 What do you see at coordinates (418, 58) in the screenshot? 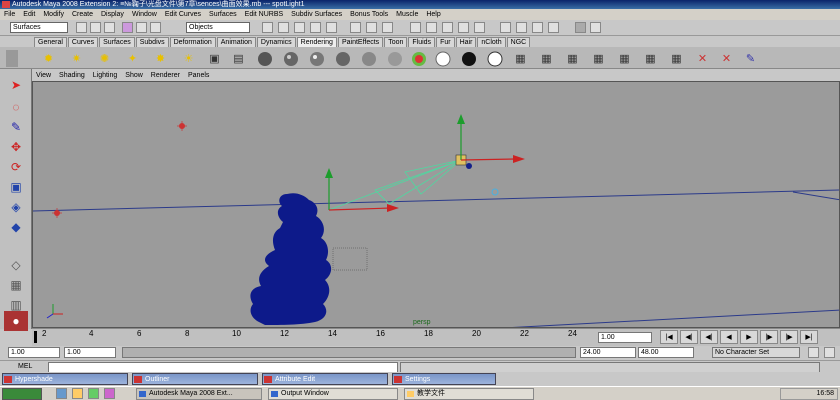
I see `ramp-shader-icon` at bounding box center [418, 58].